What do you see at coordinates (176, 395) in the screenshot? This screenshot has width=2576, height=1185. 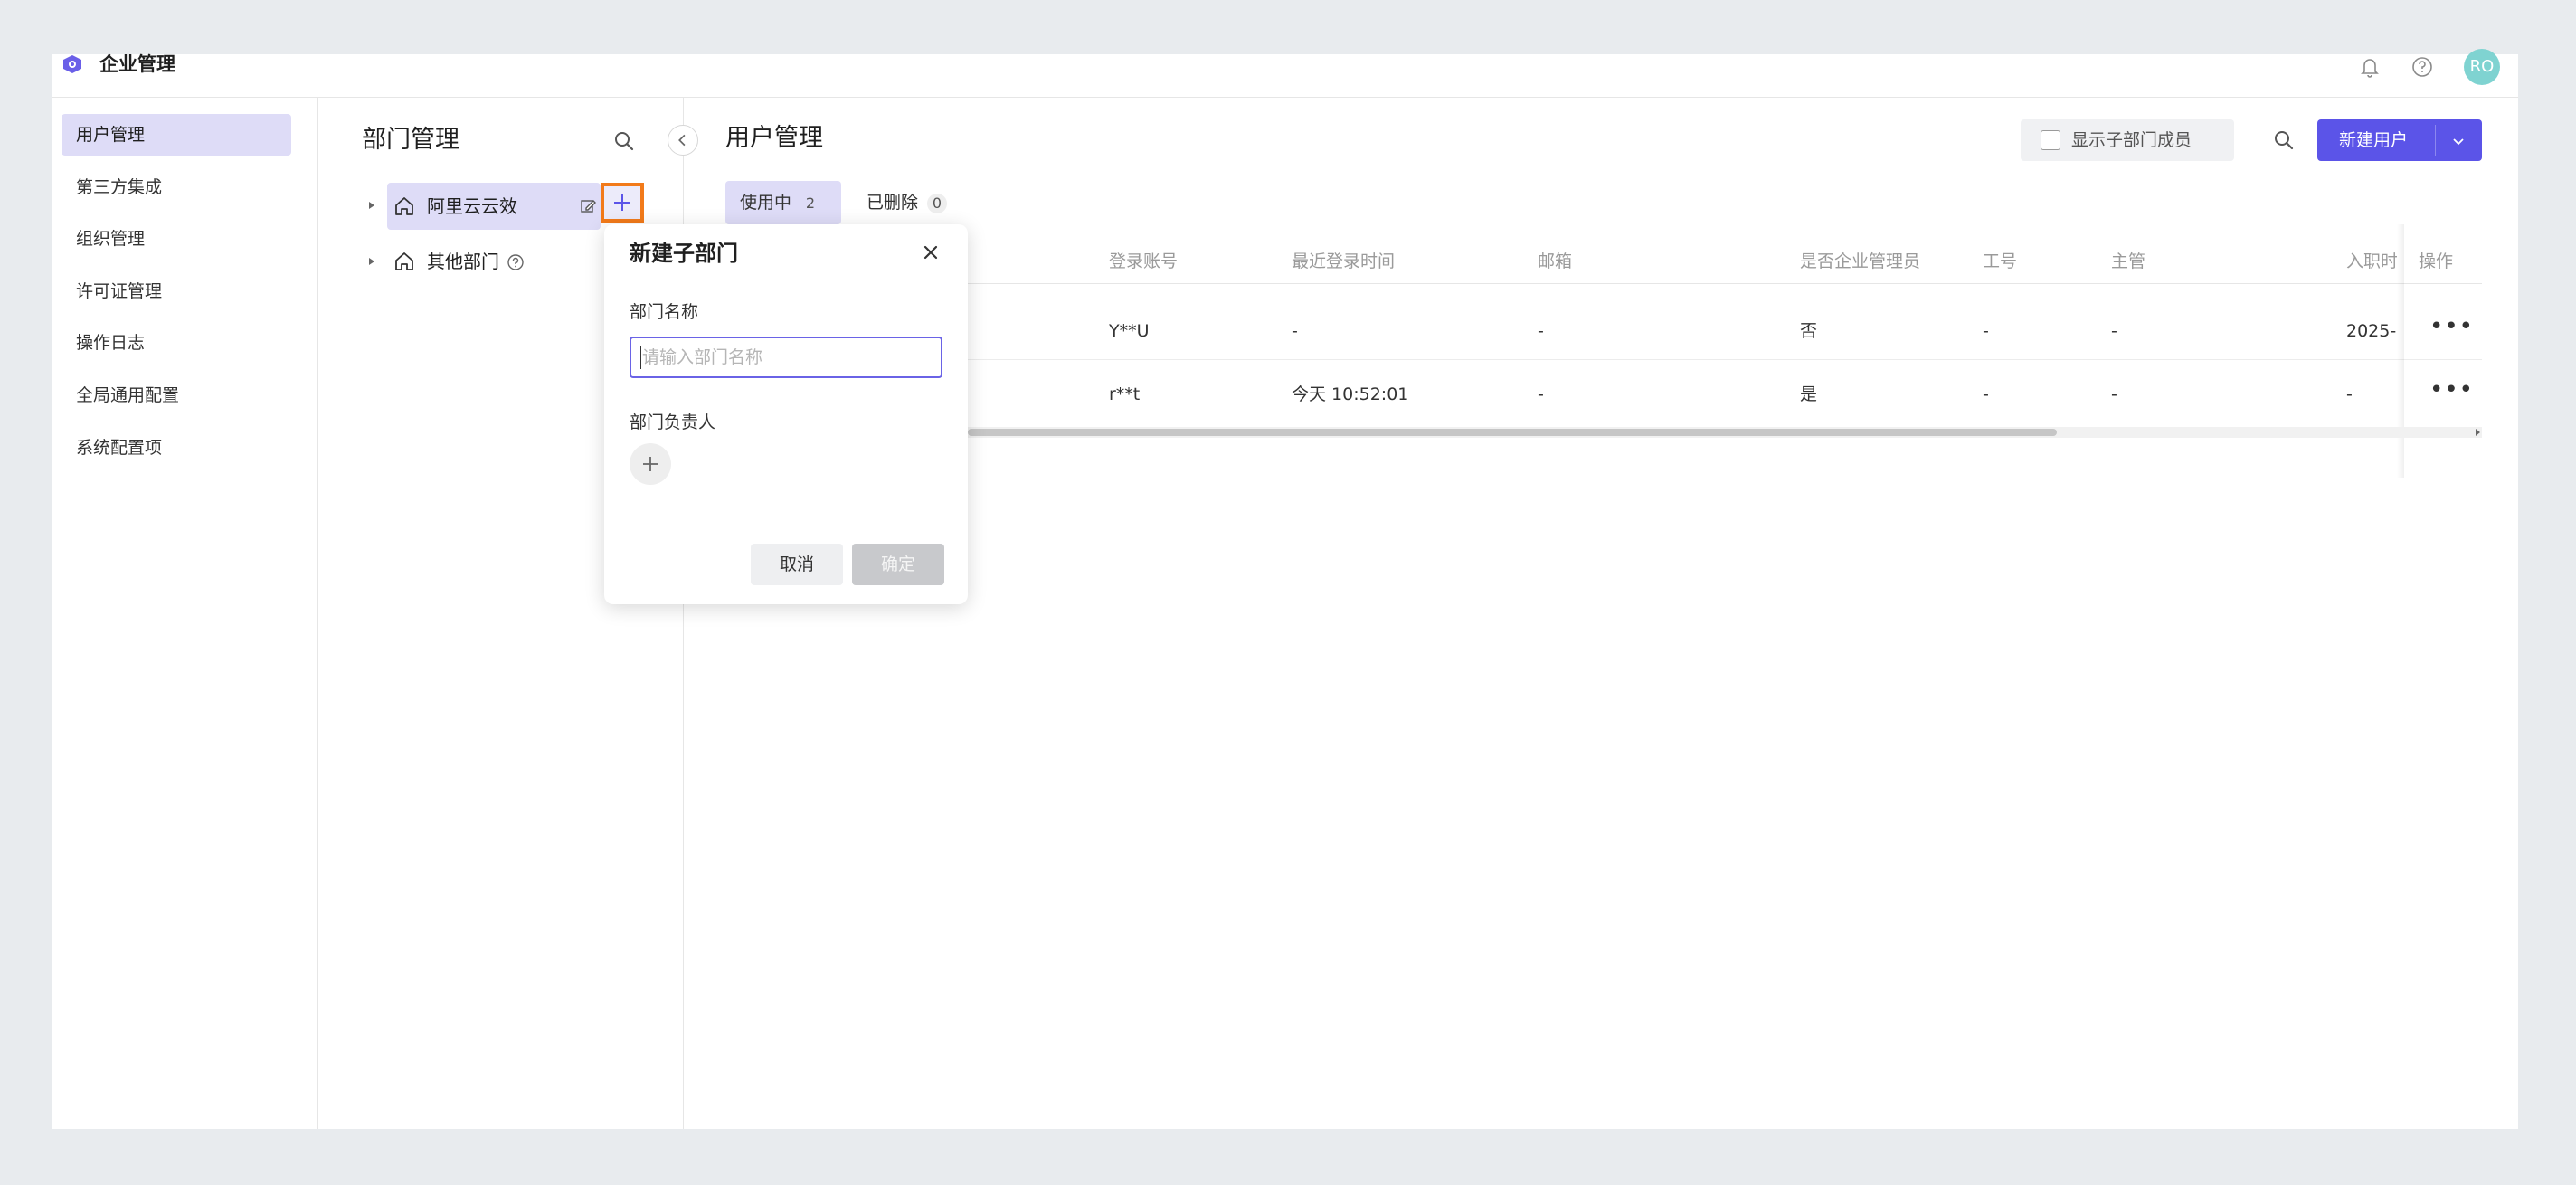 I see `sidebar-item-global-config: 全局通用配置` at bounding box center [176, 395].